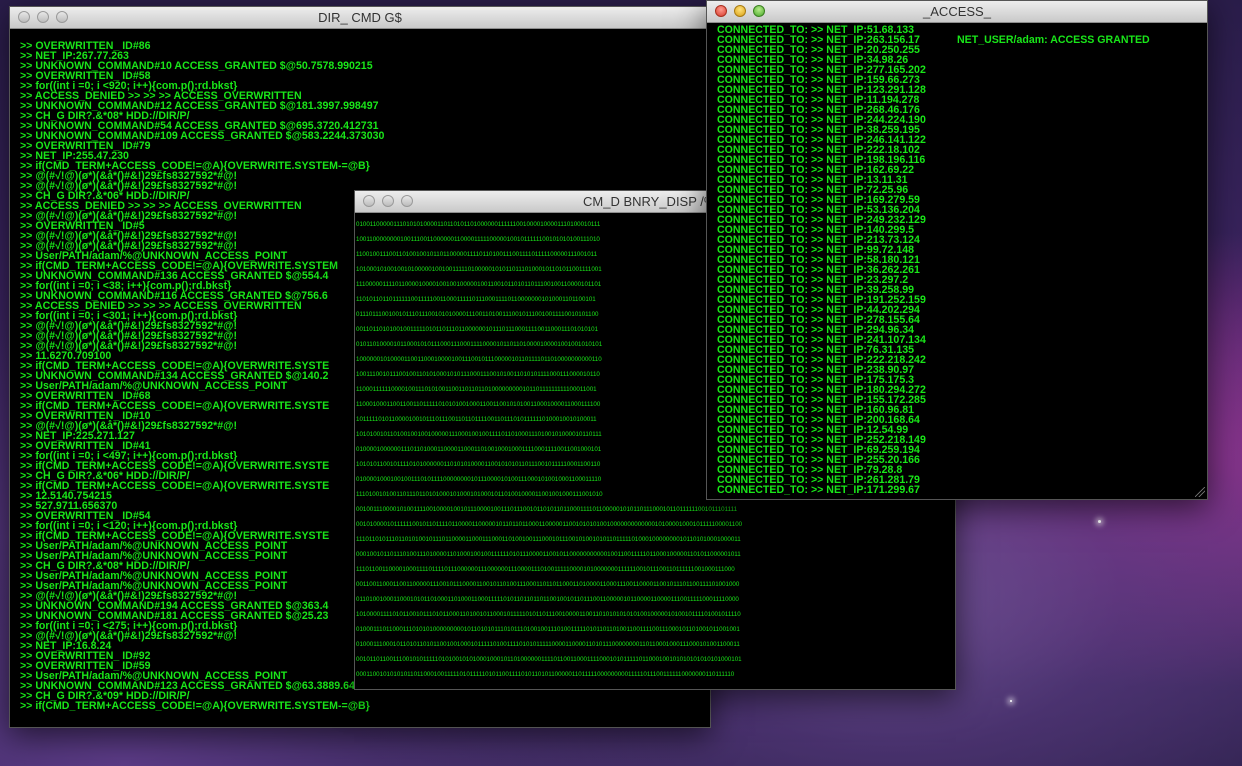  I want to click on window-title: _ACCESS_, so click(957, 11).